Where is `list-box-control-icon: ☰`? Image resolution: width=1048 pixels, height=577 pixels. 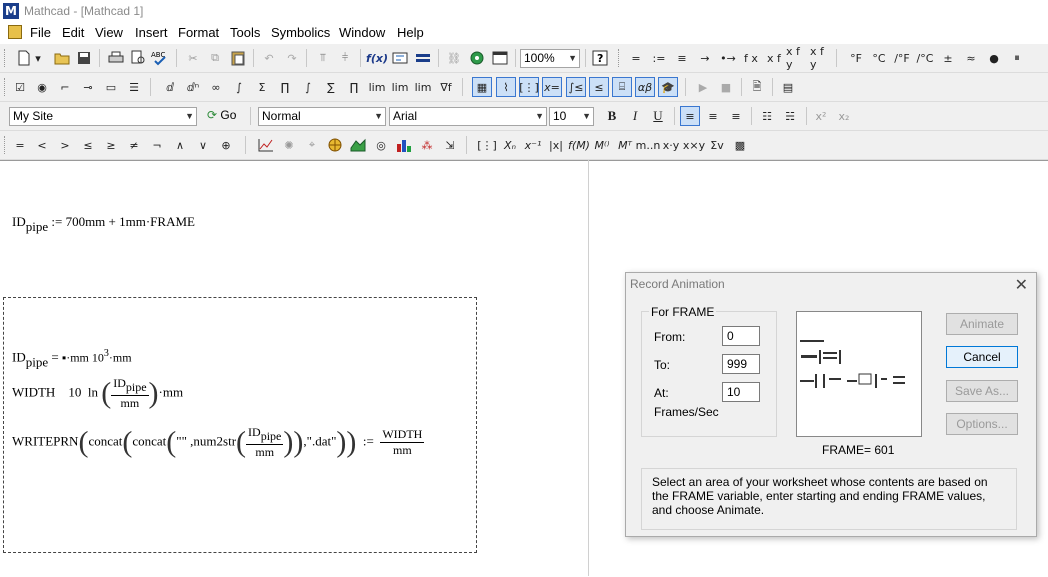
list-box-control-icon: ☰ is located at coordinates (134, 87).